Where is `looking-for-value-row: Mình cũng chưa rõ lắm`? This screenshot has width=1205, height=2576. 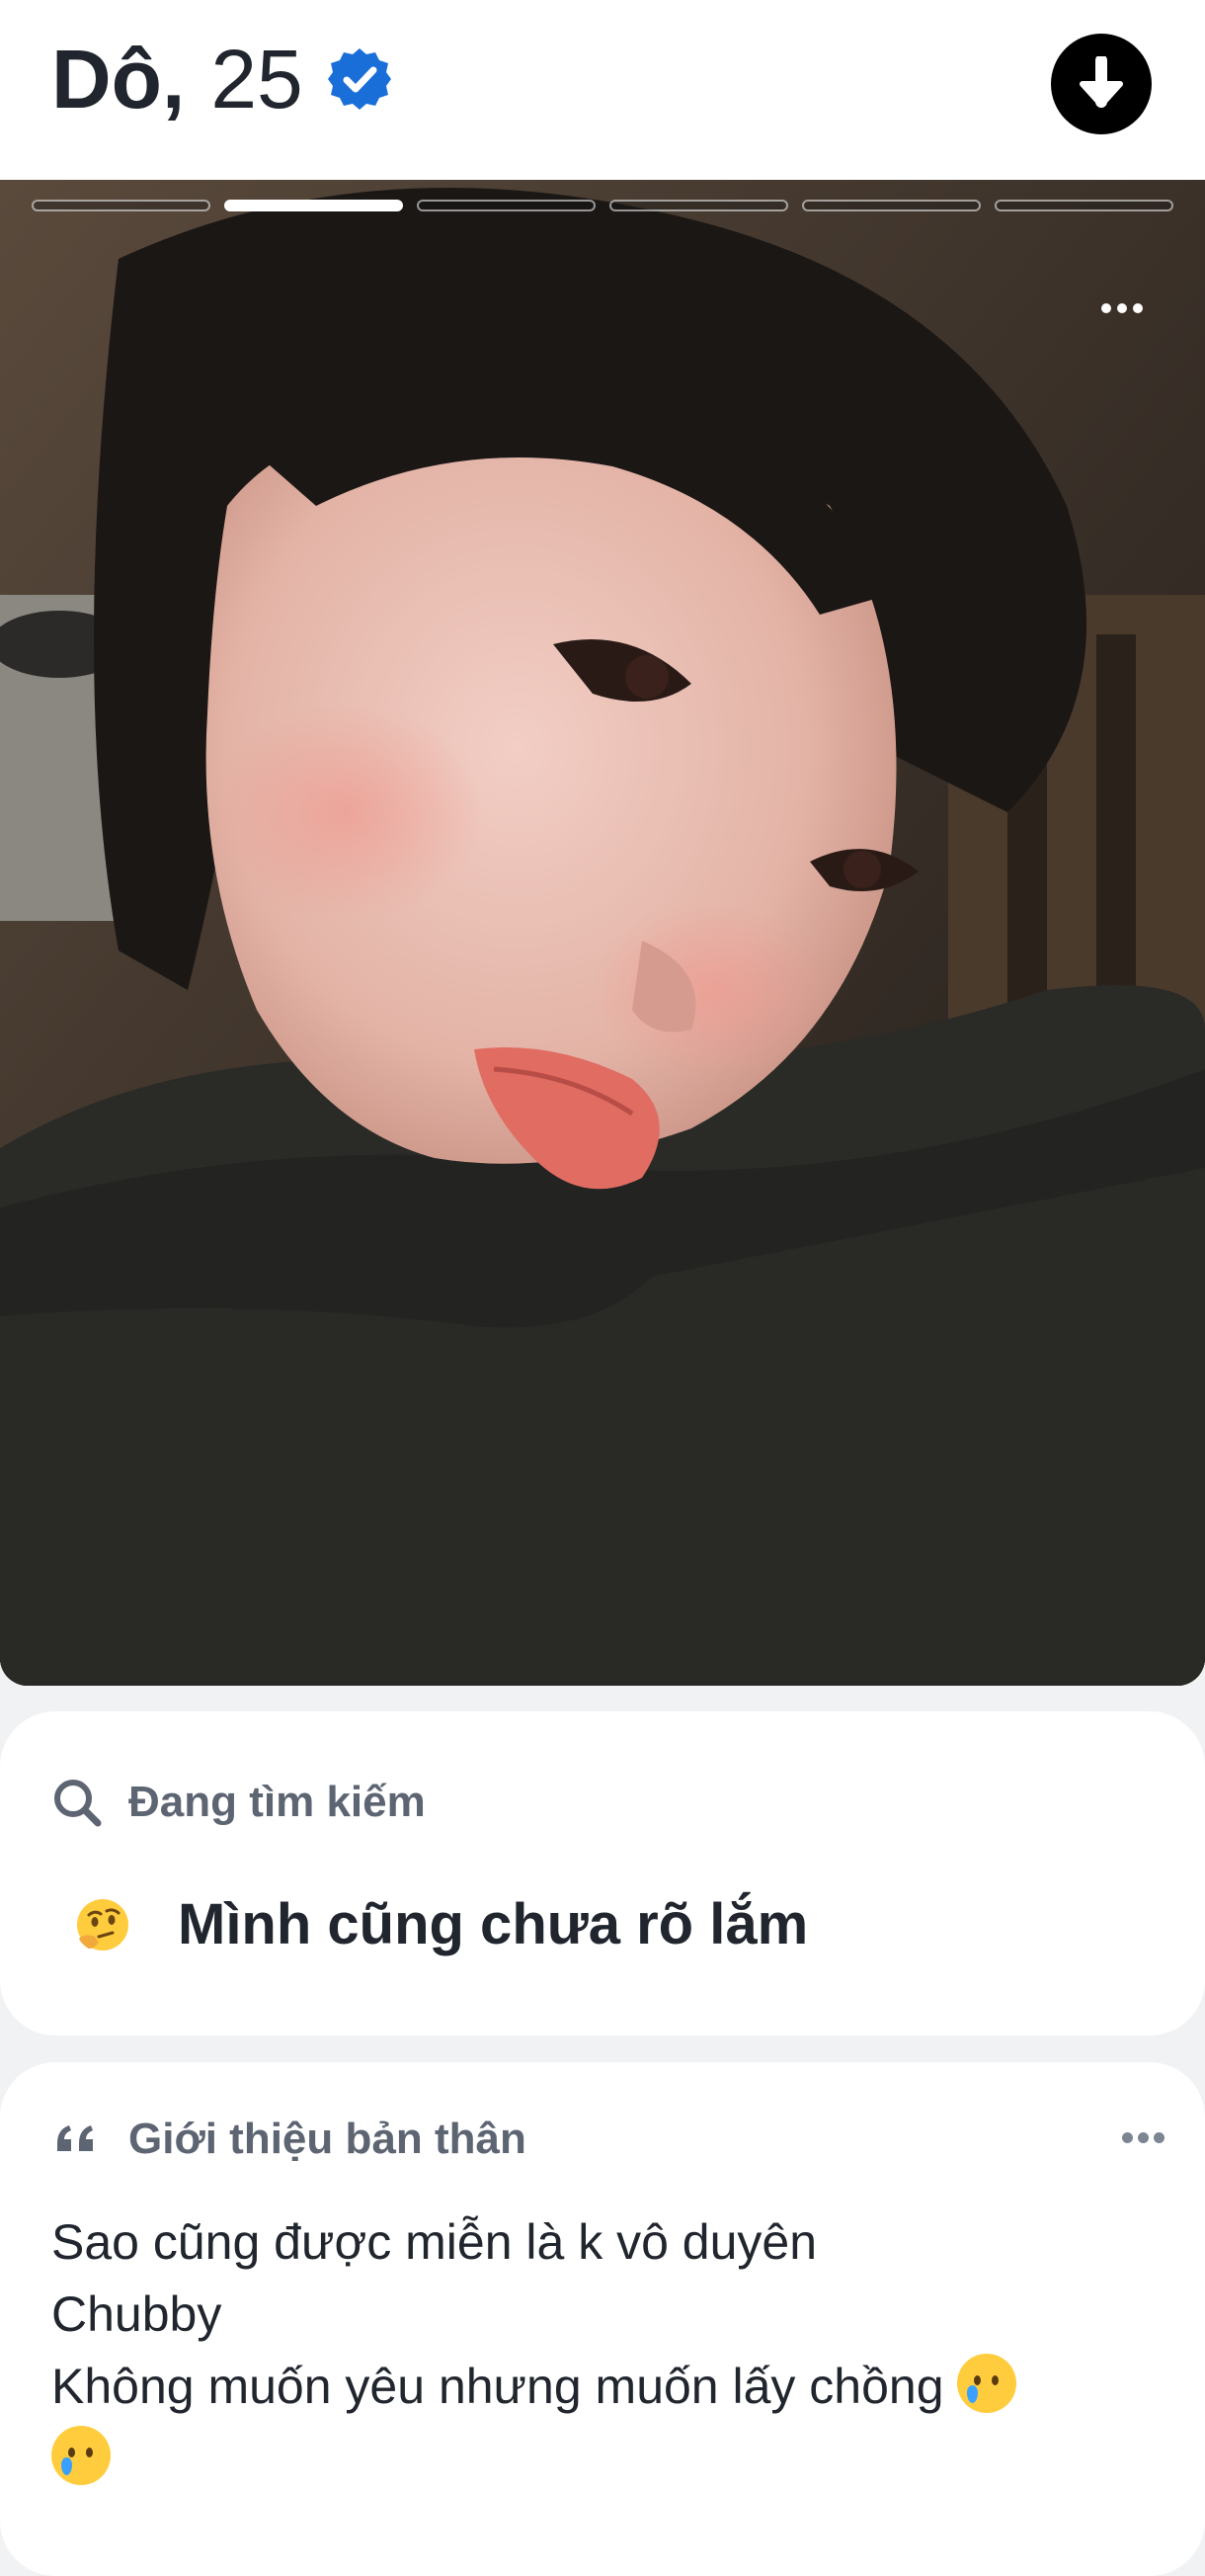 looking-for-value-row: Mình cũng chưa rõ lắm is located at coordinates (441, 1924).